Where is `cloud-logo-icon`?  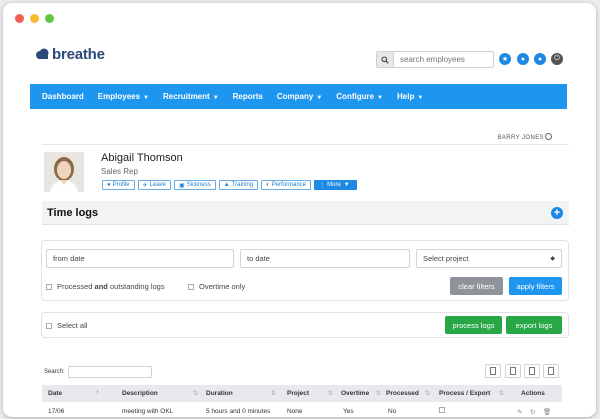 cloud-logo-icon is located at coordinates (42, 53).